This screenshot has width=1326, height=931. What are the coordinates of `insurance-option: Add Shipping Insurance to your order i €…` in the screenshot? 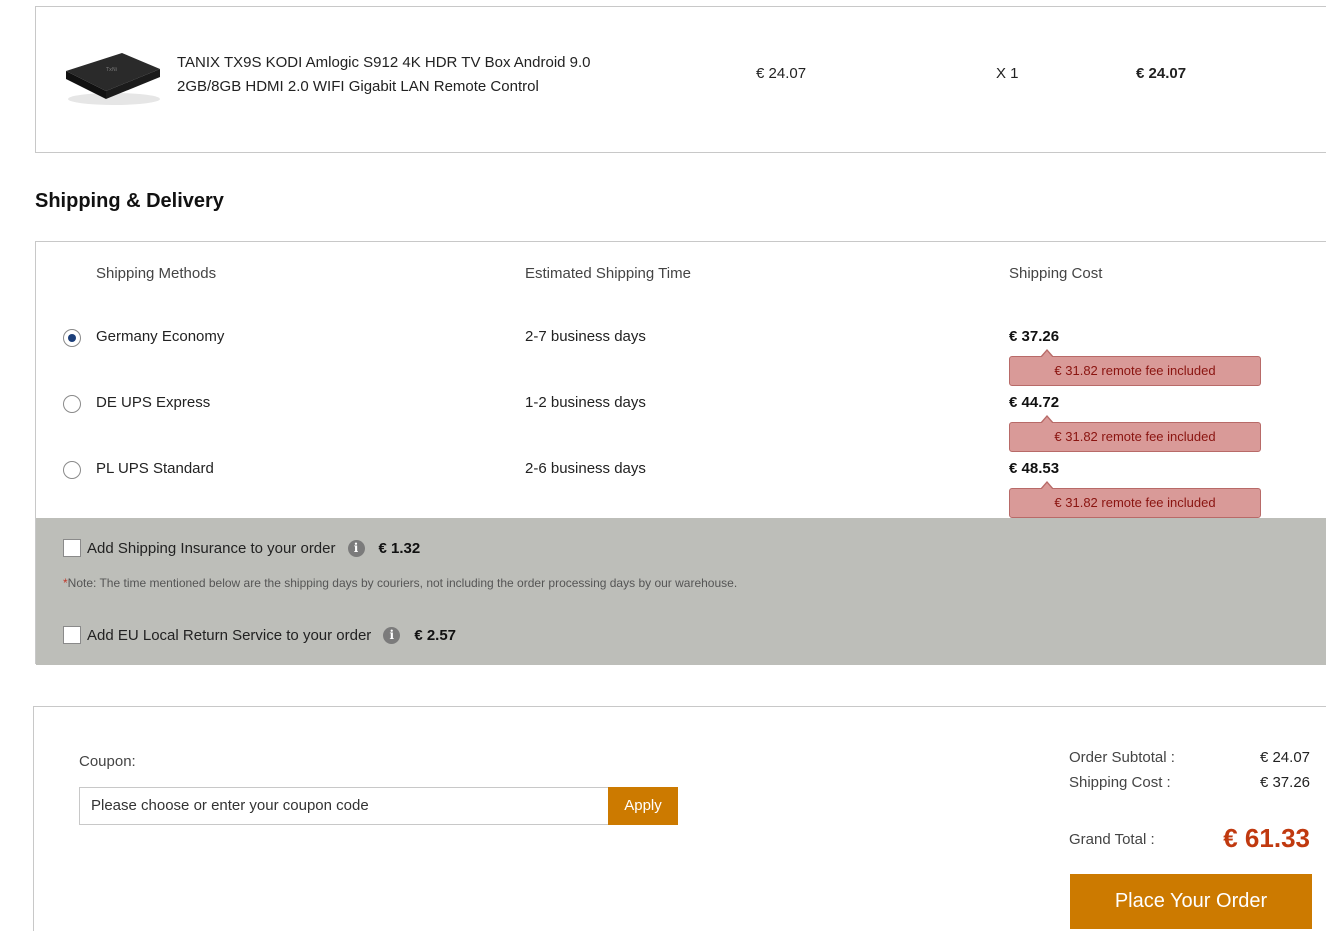 It's located at (241, 548).